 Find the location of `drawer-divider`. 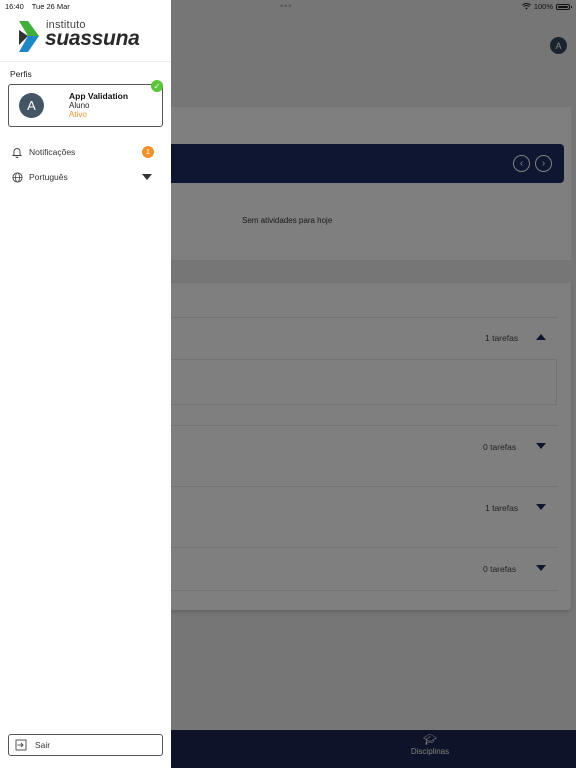

drawer-divider is located at coordinates (85, 61).